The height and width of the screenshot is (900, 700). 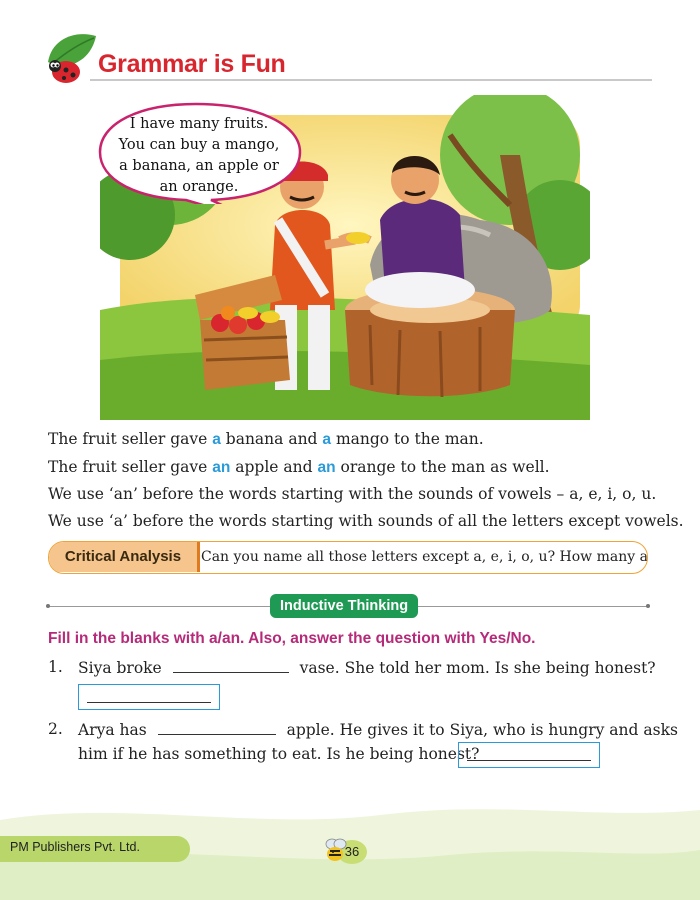 I want to click on question-1-number: 1., so click(x=55, y=667).